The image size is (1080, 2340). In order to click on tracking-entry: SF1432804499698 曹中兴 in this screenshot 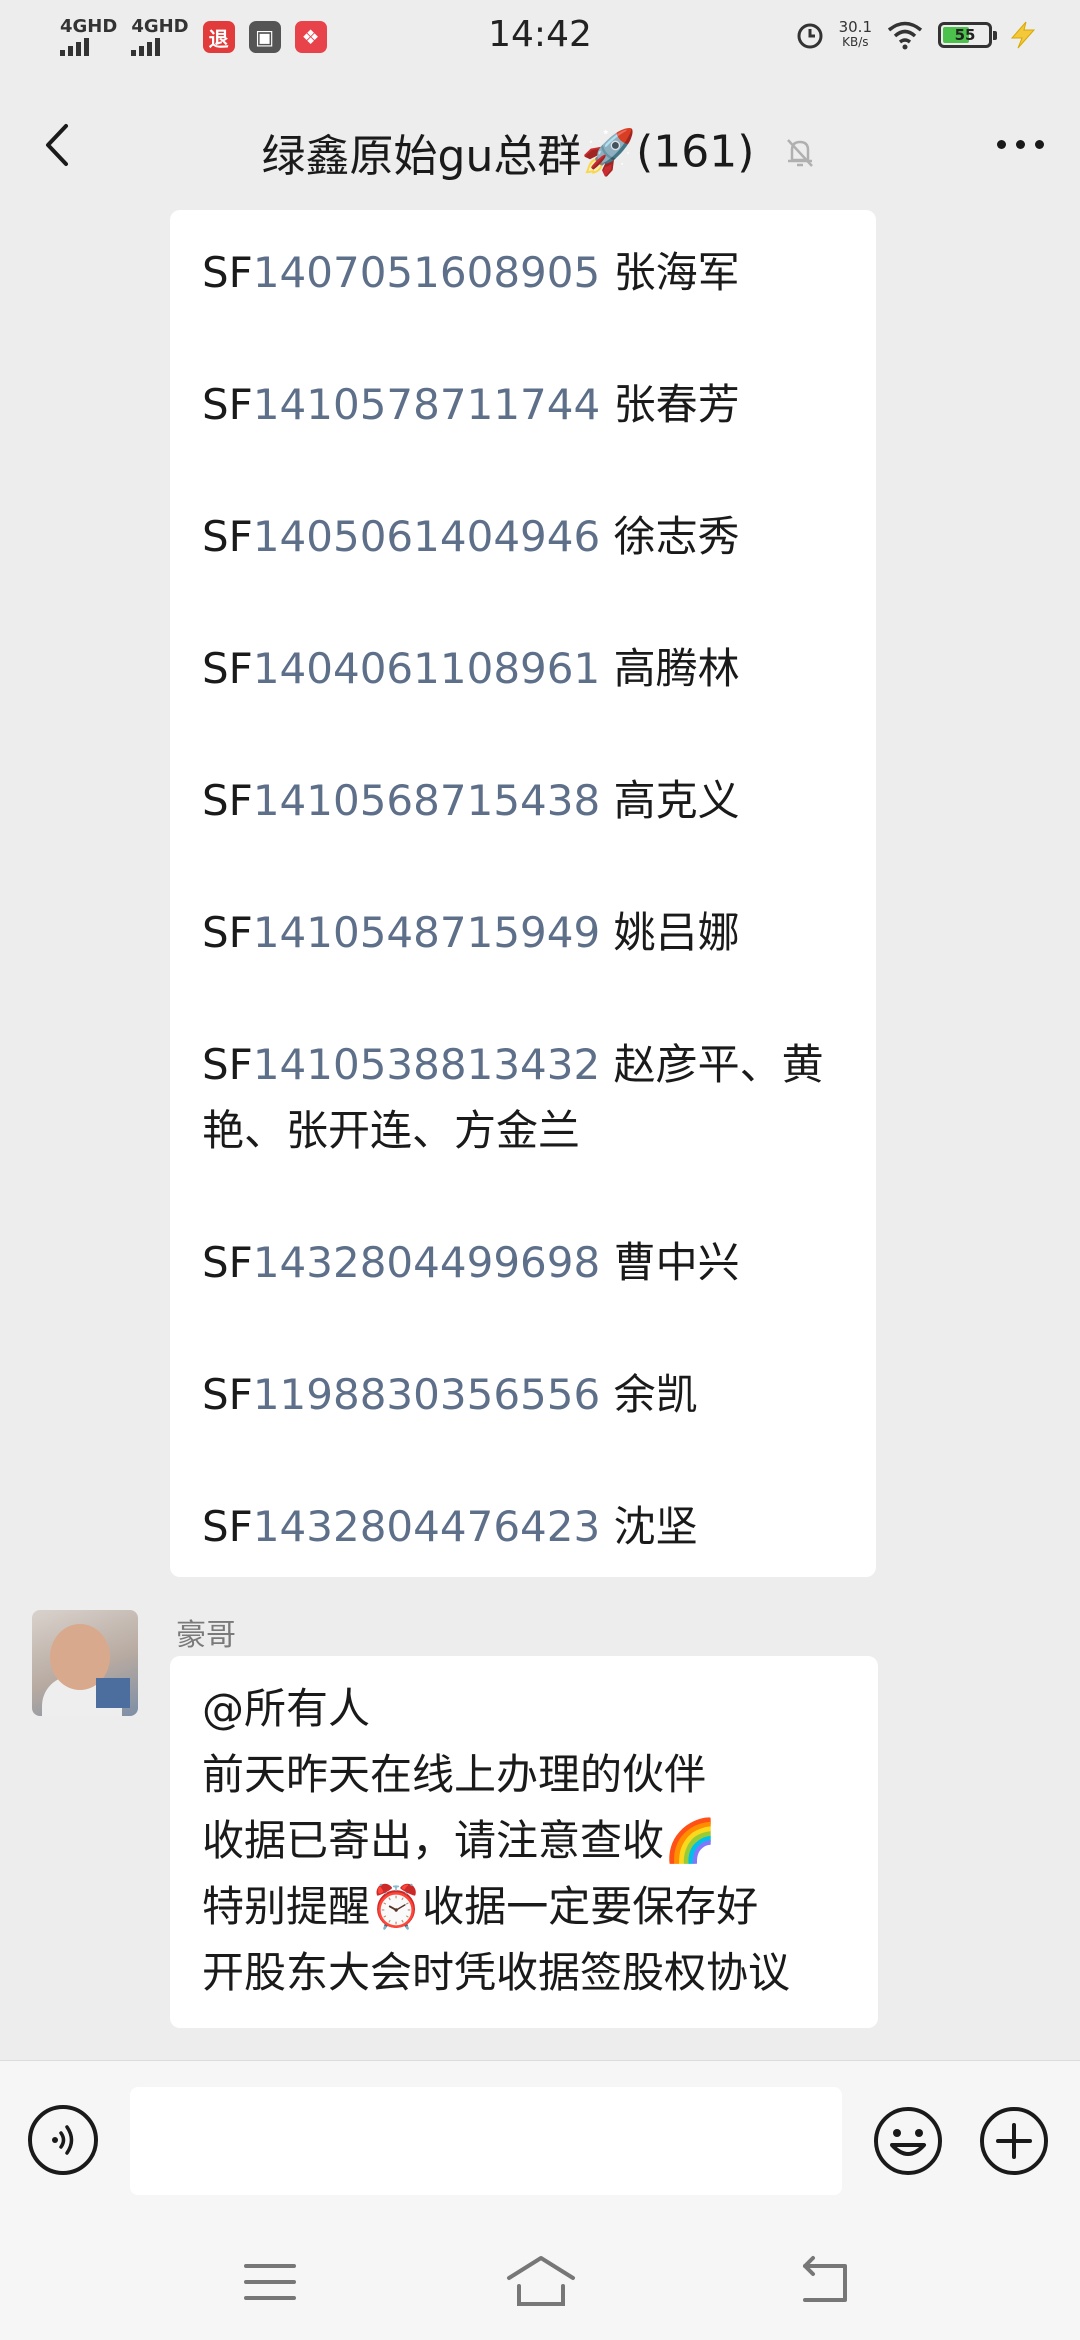, I will do `click(523, 1263)`.